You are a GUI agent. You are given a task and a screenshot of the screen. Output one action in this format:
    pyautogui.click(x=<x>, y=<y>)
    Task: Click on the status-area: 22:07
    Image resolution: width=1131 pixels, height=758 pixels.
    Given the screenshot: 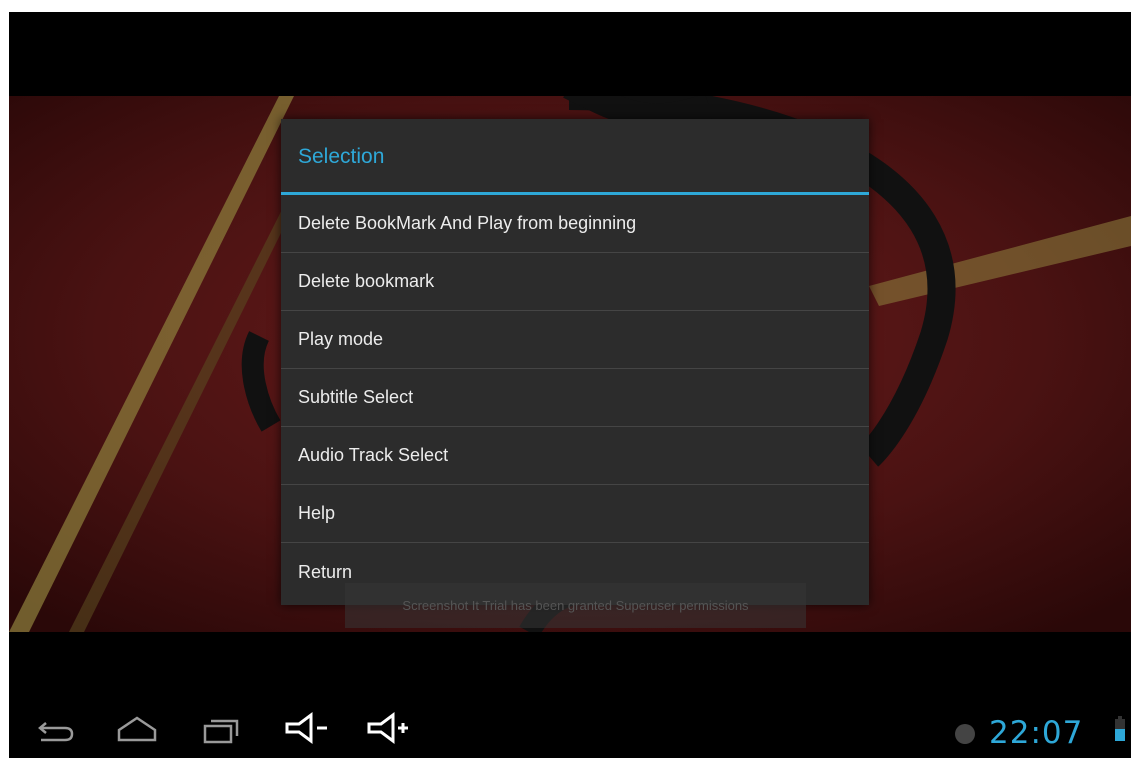 What is the action you would take?
    pyautogui.click(x=1031, y=723)
    